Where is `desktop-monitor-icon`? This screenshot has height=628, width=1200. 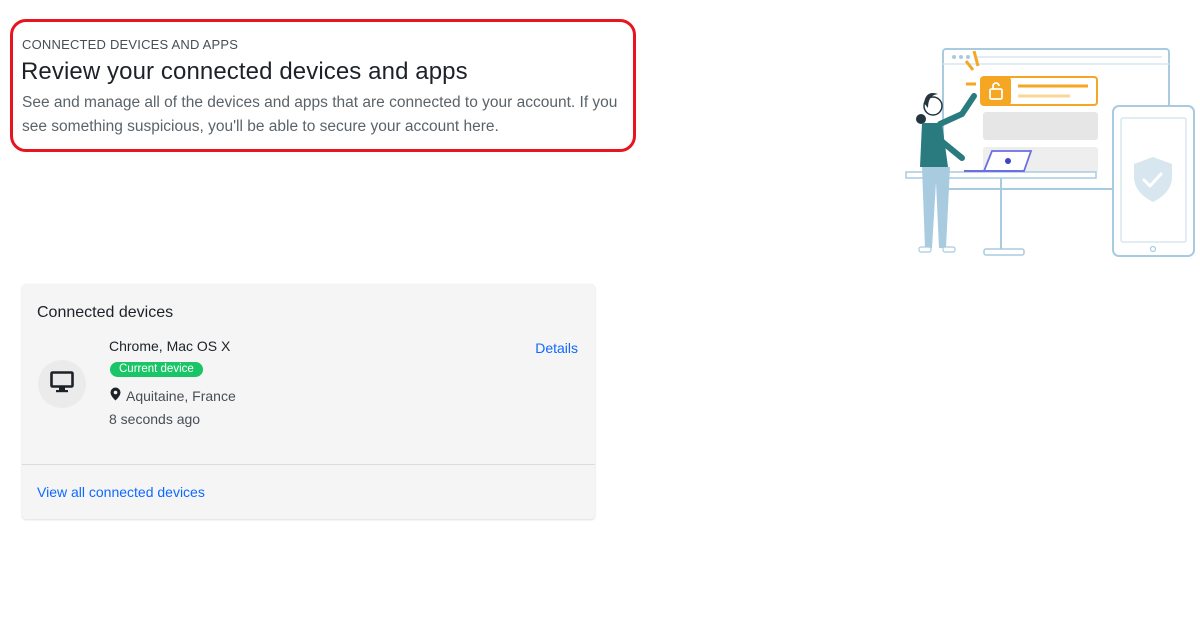
desktop-monitor-icon is located at coordinates (62, 384).